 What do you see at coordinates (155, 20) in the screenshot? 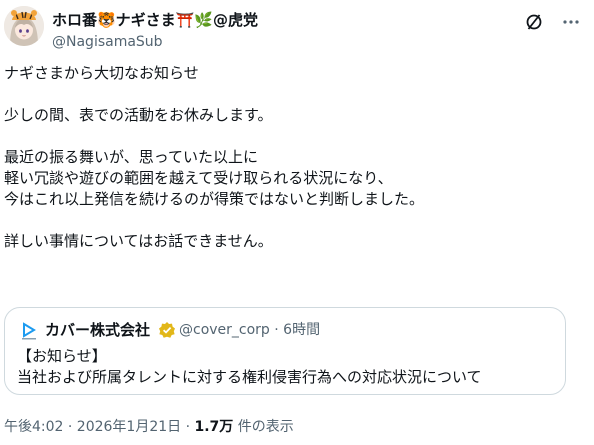
I see `author-display-name: ホロ番🐯ナギさま⛩️🌿@虎党` at bounding box center [155, 20].